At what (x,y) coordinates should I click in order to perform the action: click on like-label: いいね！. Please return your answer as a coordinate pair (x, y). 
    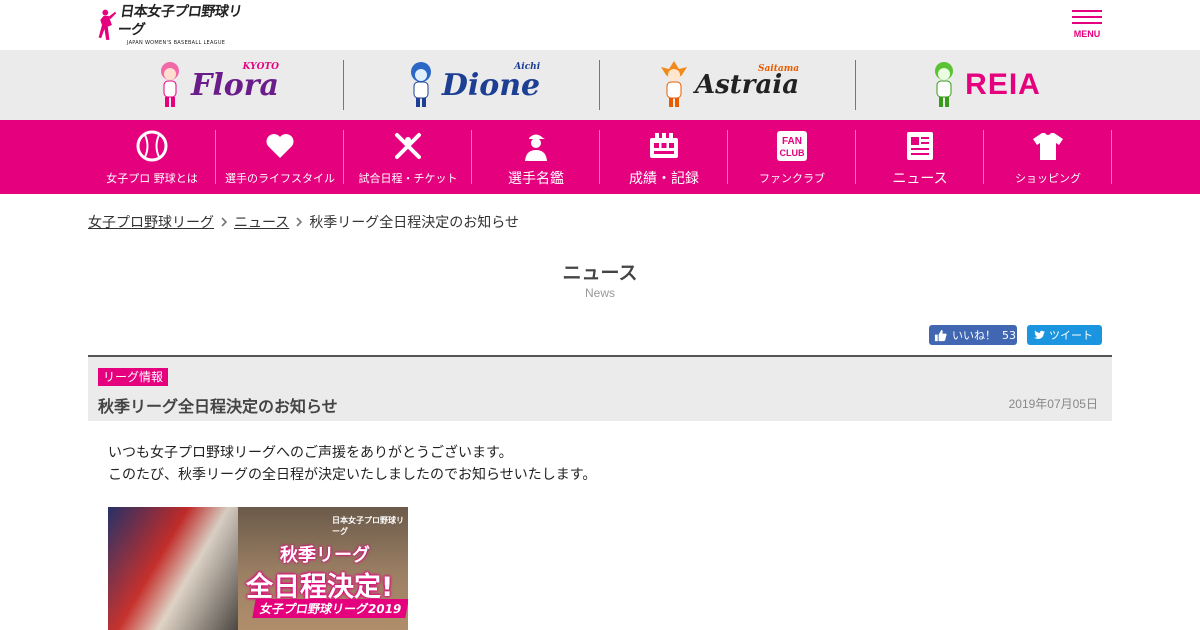
    Looking at the image, I should click on (974, 335).